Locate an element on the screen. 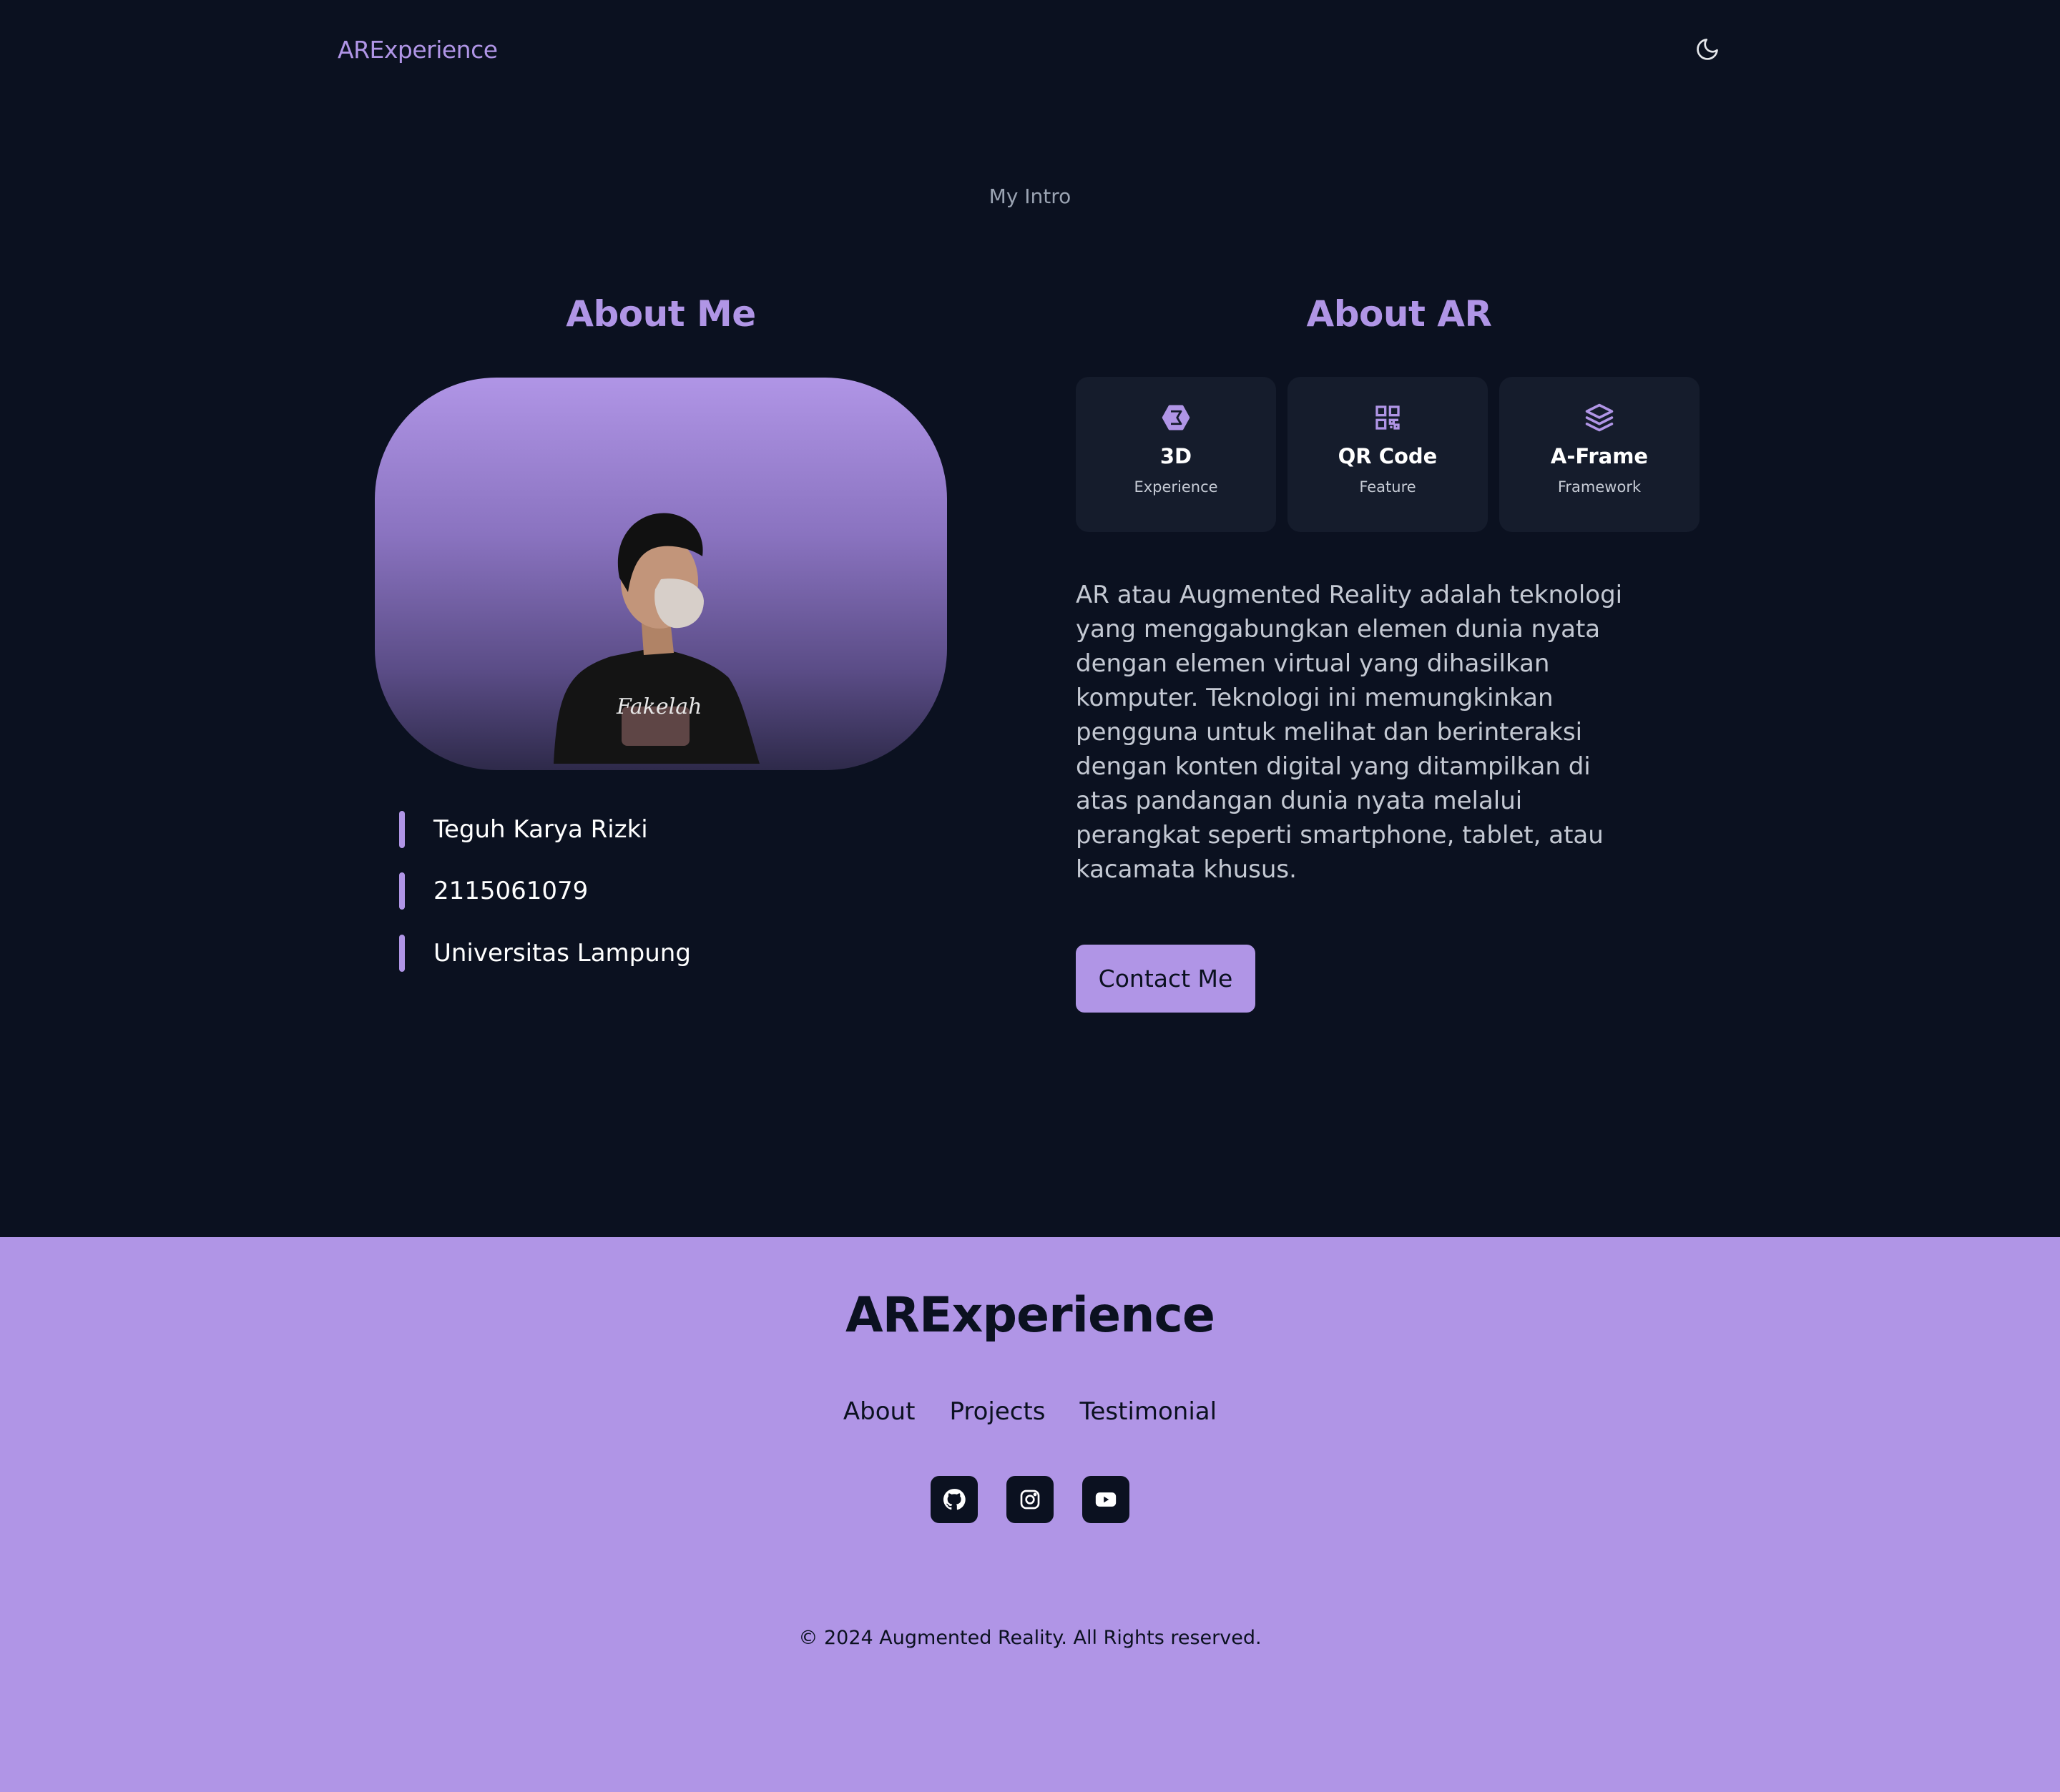  instagram-link is located at coordinates (1030, 1499).